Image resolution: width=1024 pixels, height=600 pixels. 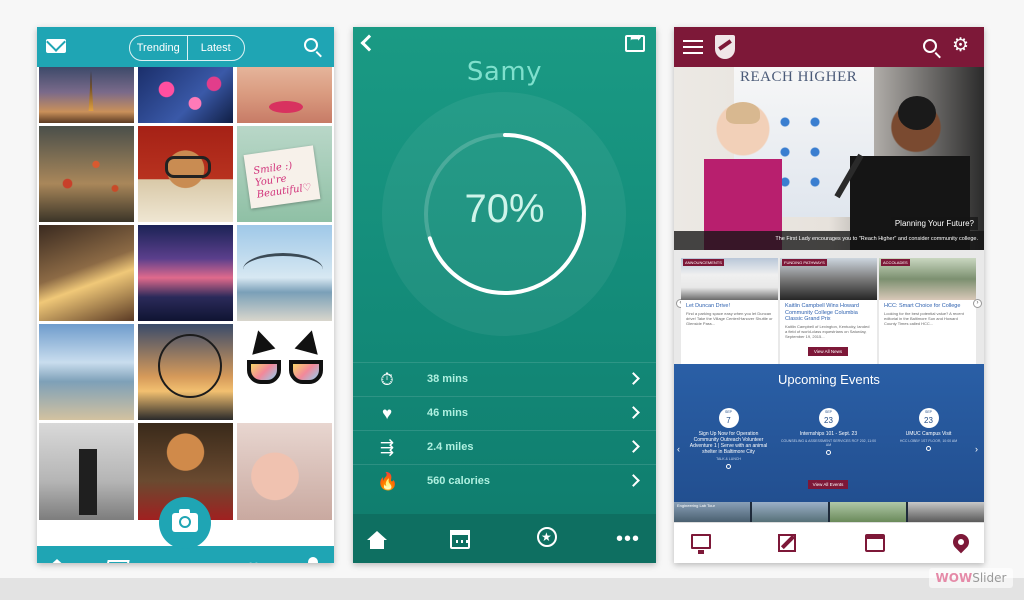 I want to click on news-title: Let Duncan Drive!, so click(x=729, y=305).